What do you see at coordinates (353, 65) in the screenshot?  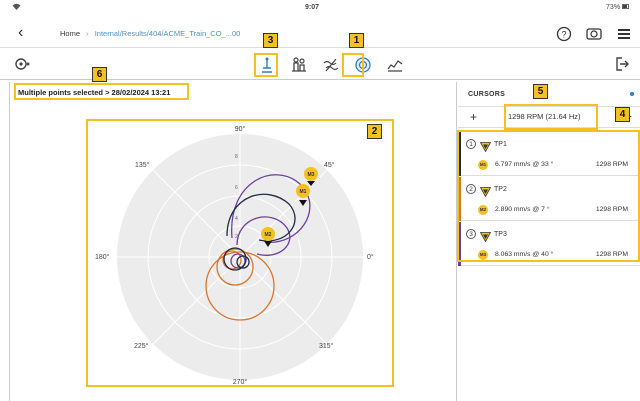 I see `highlight-polar-button` at bounding box center [353, 65].